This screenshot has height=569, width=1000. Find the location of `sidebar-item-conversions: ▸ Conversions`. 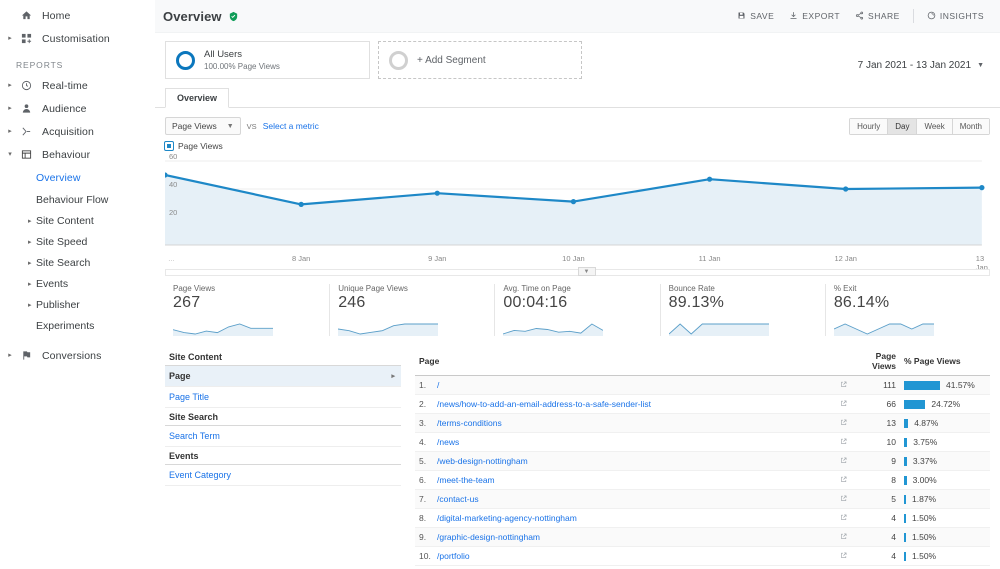

sidebar-item-conversions: ▸ Conversions is located at coordinates (77, 355).